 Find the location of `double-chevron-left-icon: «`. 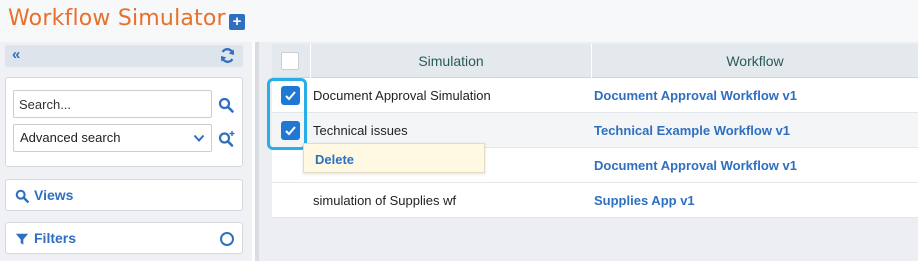

double-chevron-left-icon: « is located at coordinates (16, 54).